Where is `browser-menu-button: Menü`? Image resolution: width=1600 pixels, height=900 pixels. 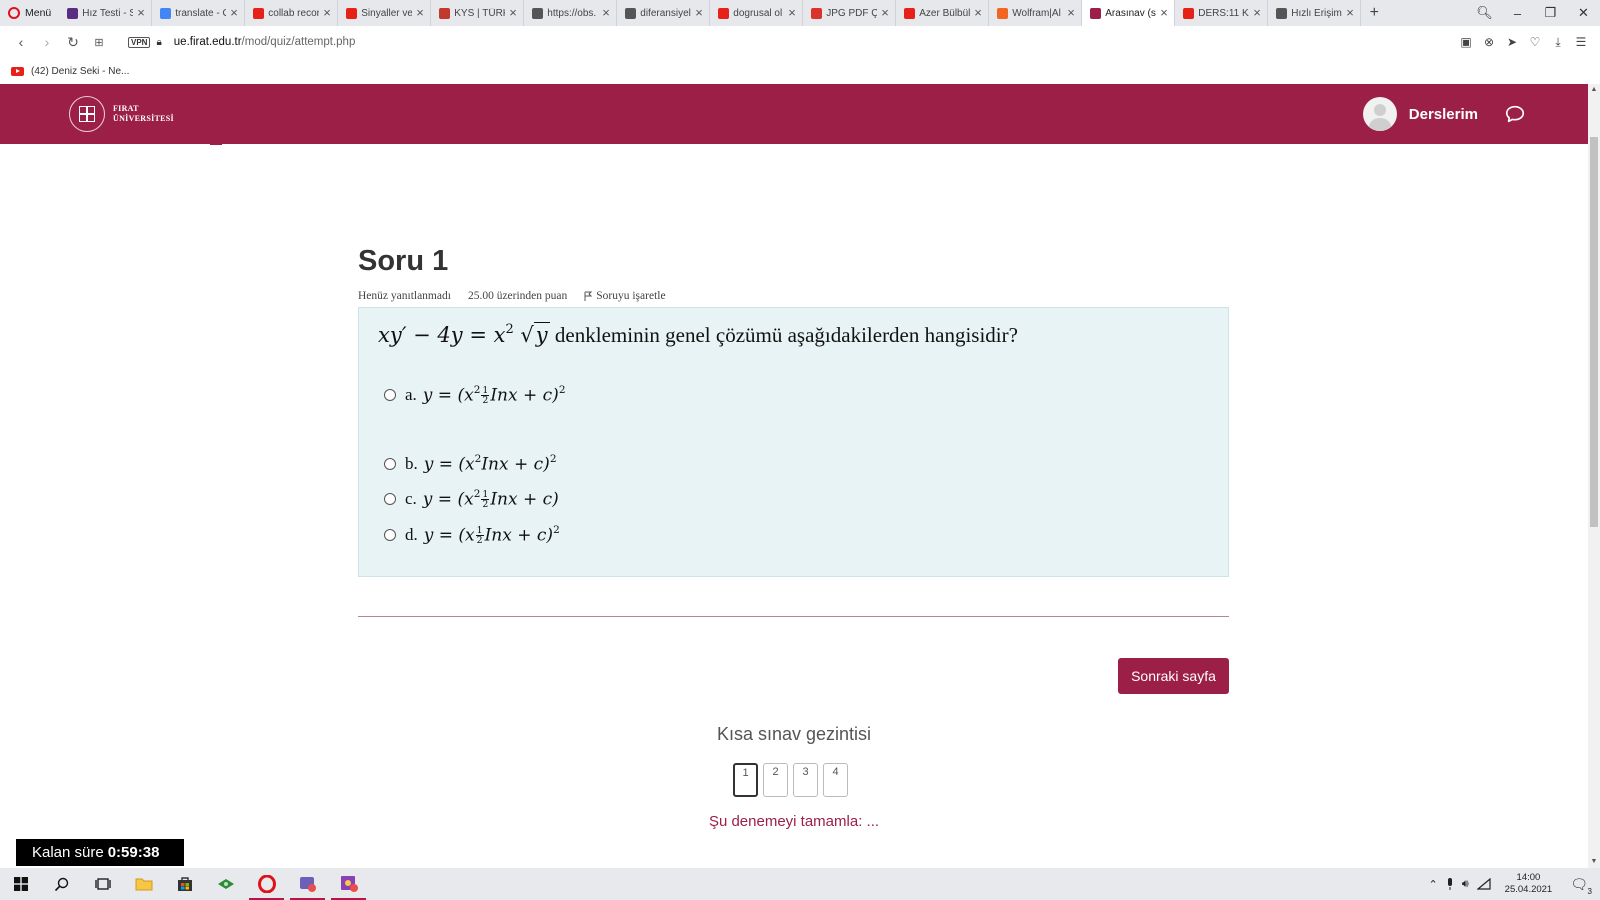 browser-menu-button: Menü is located at coordinates (29, 13).